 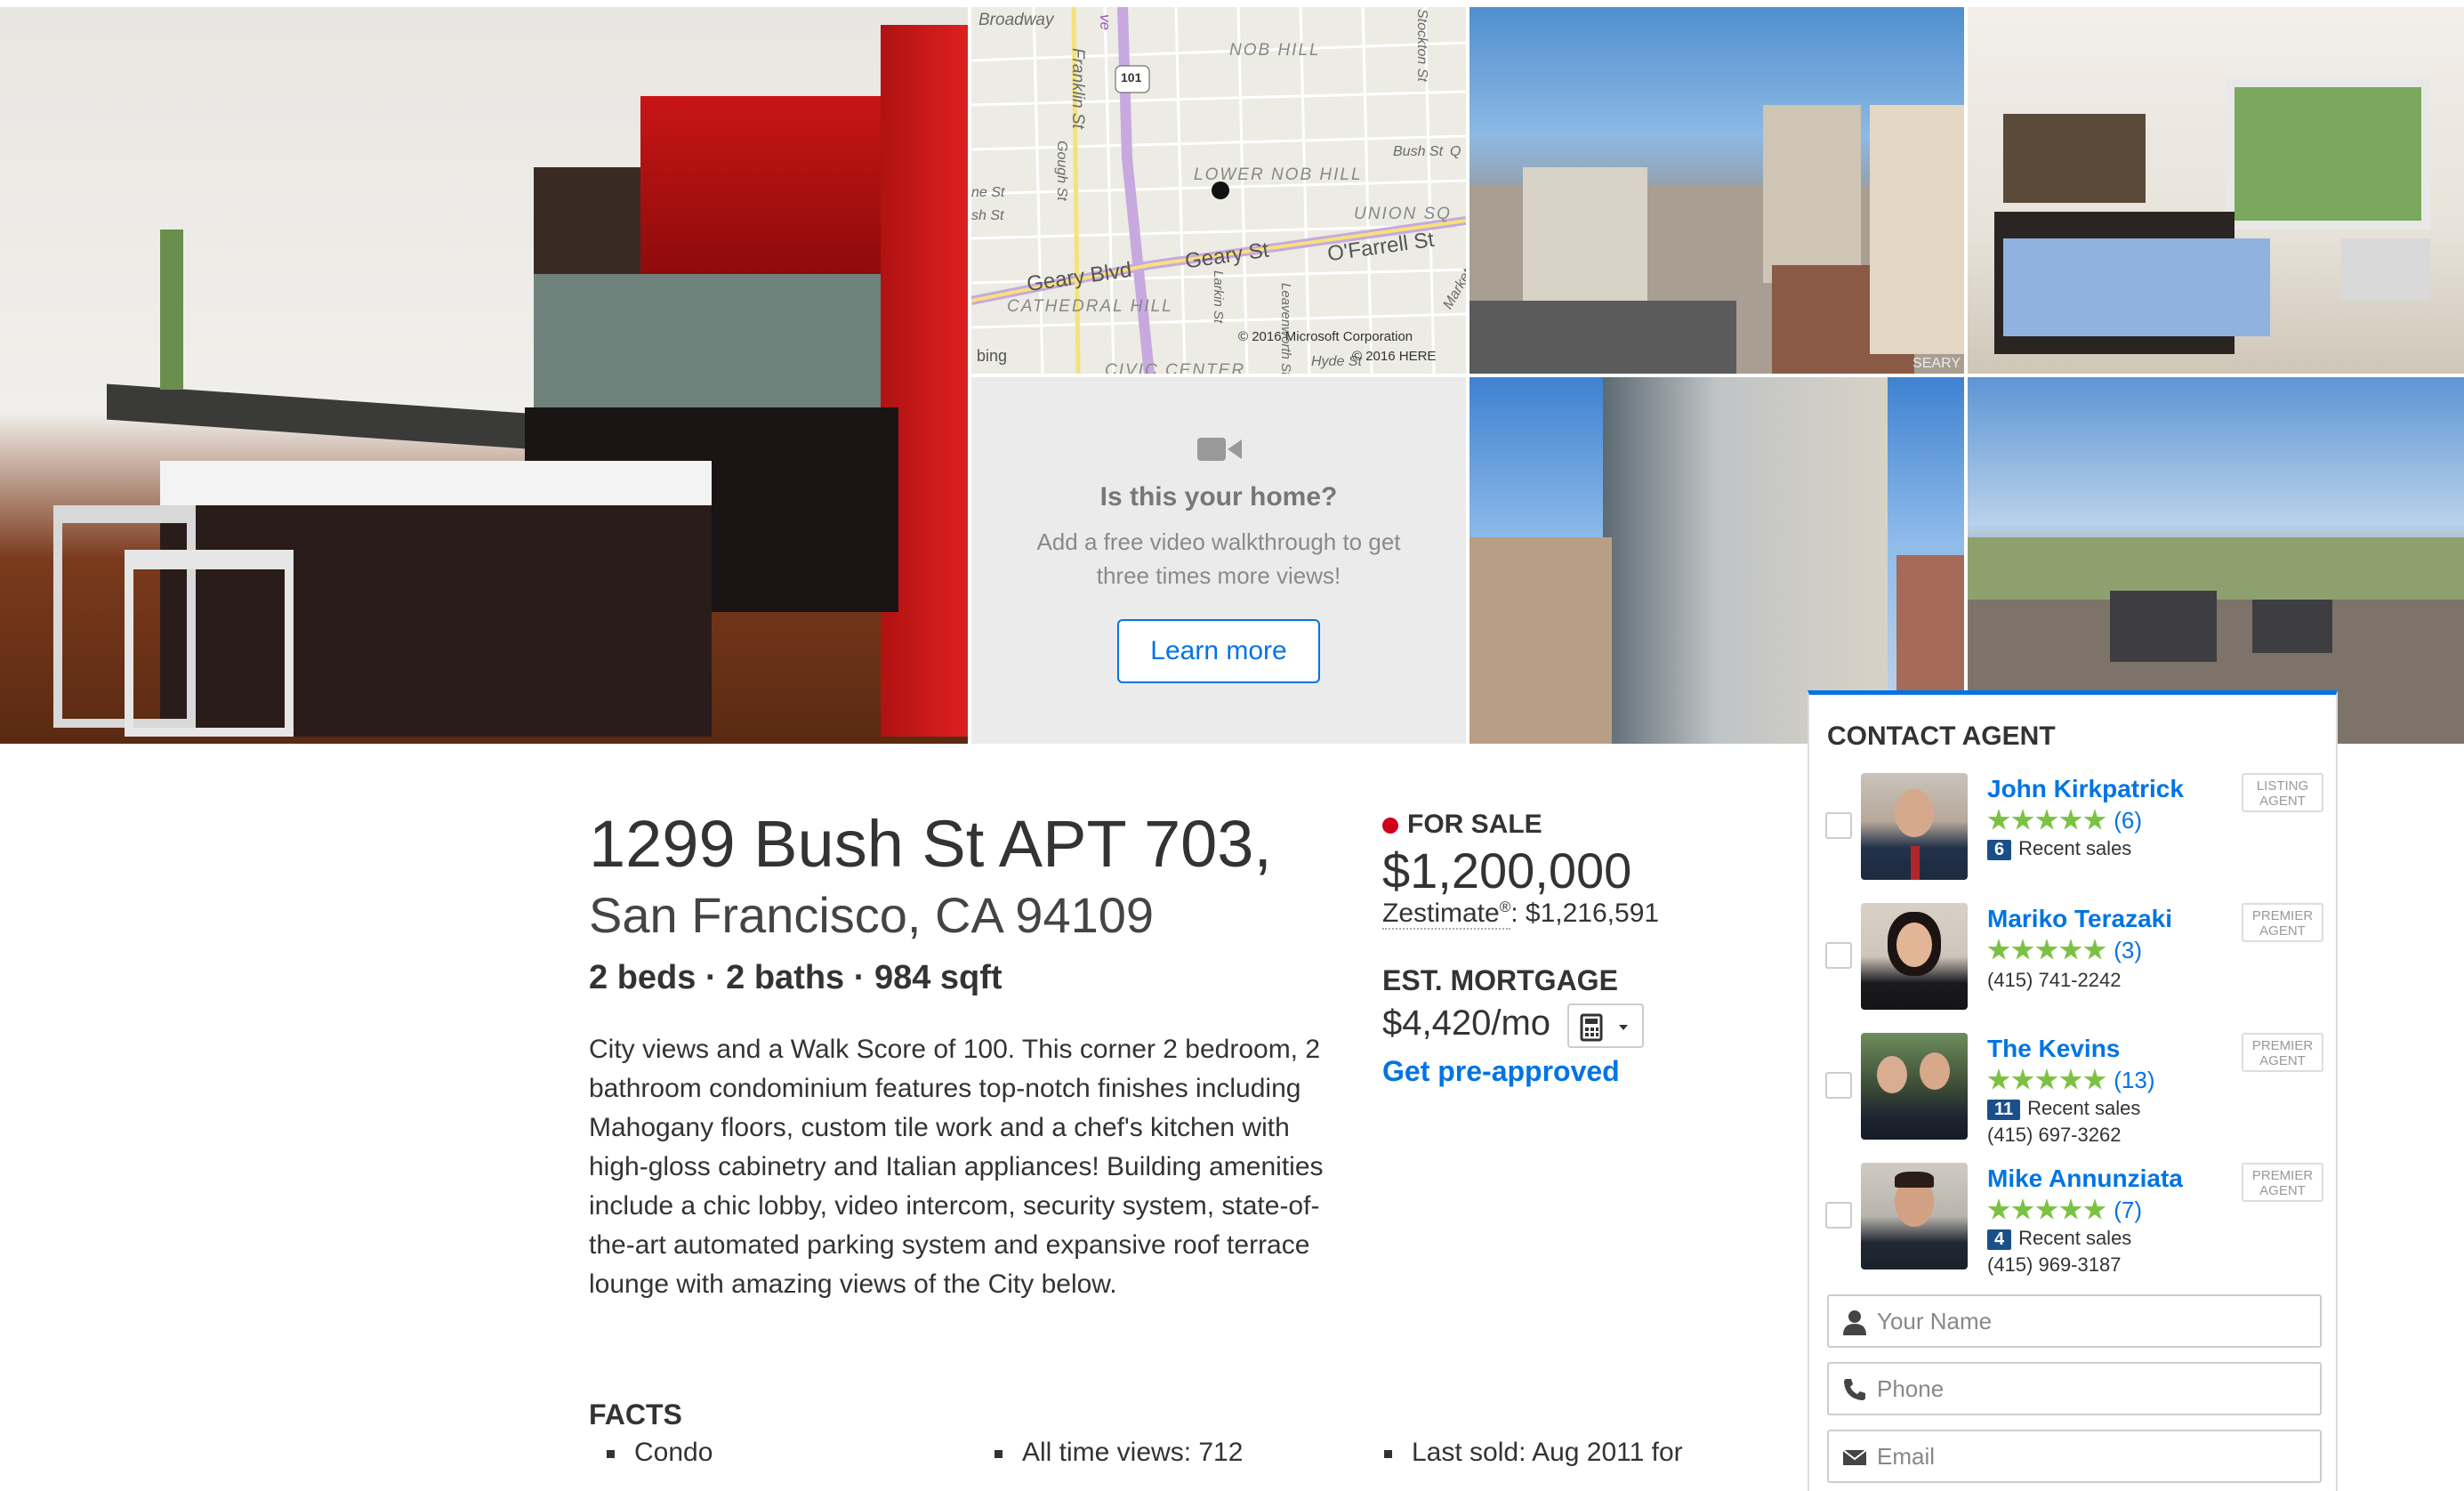 I want to click on map-label-street: Gough St, so click(x=1061, y=171).